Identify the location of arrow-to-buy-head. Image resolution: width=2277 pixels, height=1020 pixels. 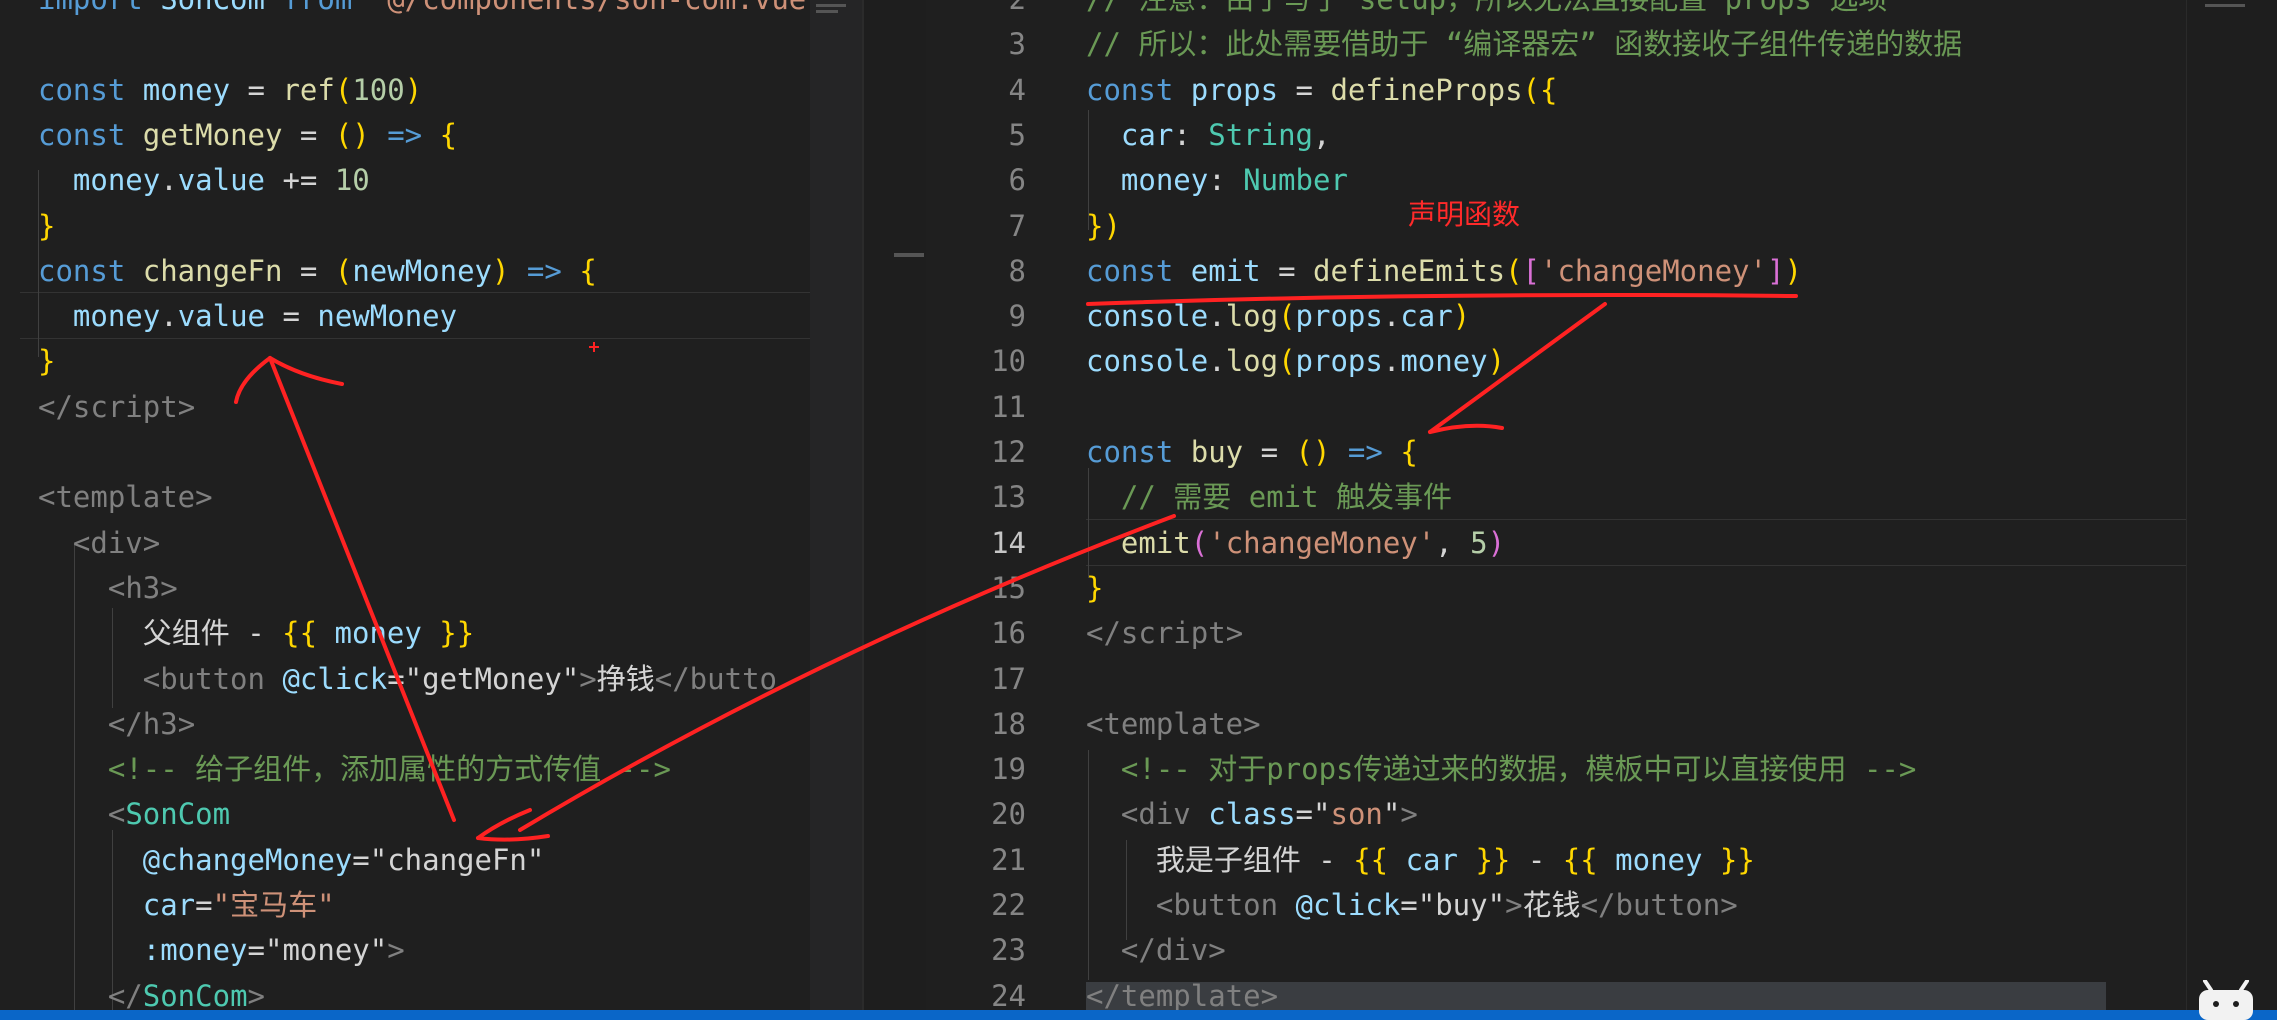
(1466, 428).